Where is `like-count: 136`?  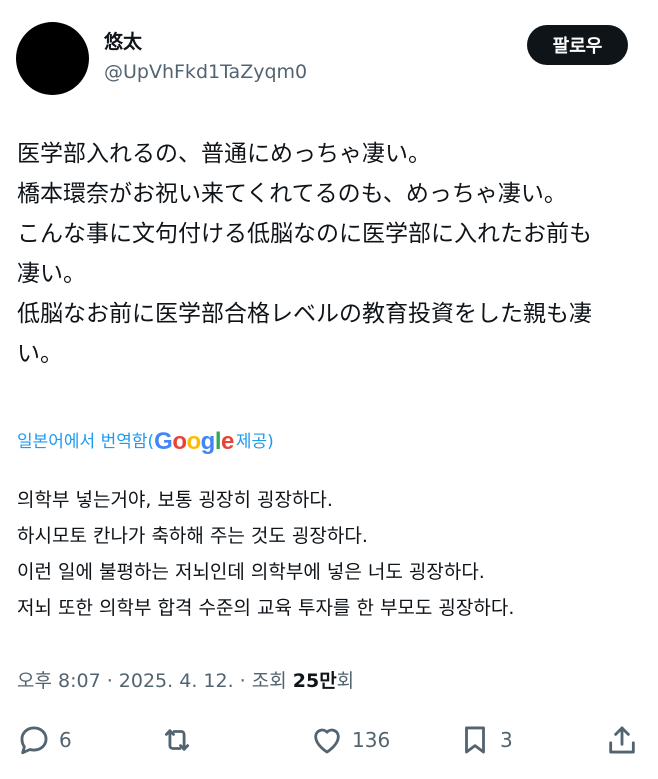
like-count: 136 is located at coordinates (371, 740).